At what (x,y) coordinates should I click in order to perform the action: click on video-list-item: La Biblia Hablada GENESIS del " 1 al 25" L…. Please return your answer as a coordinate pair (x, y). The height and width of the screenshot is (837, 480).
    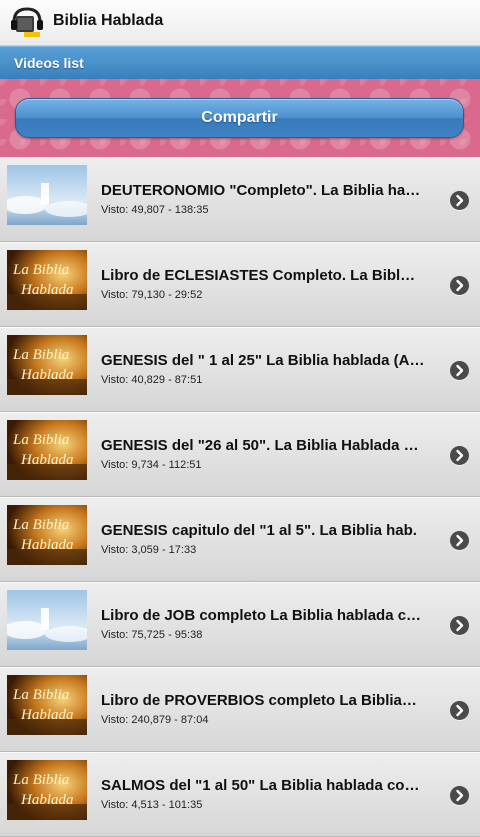
    Looking at the image, I should click on (240, 369).